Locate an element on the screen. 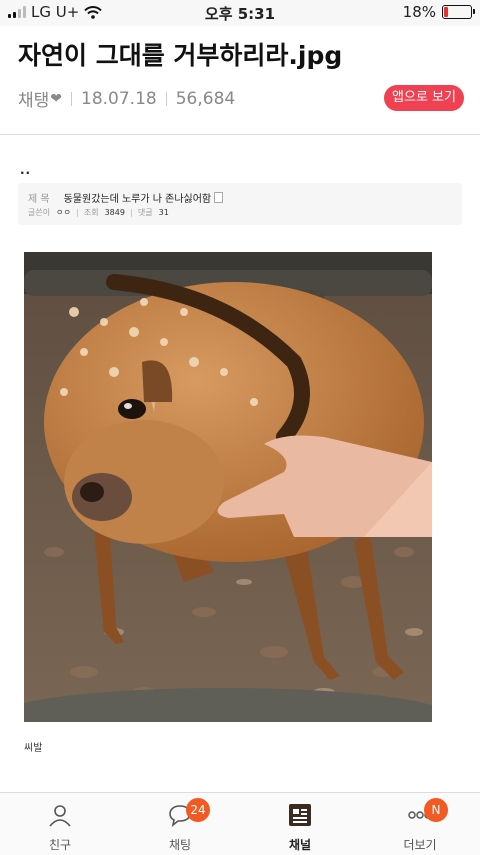 This screenshot has height=855, width=480. person-icon is located at coordinates (60, 816).